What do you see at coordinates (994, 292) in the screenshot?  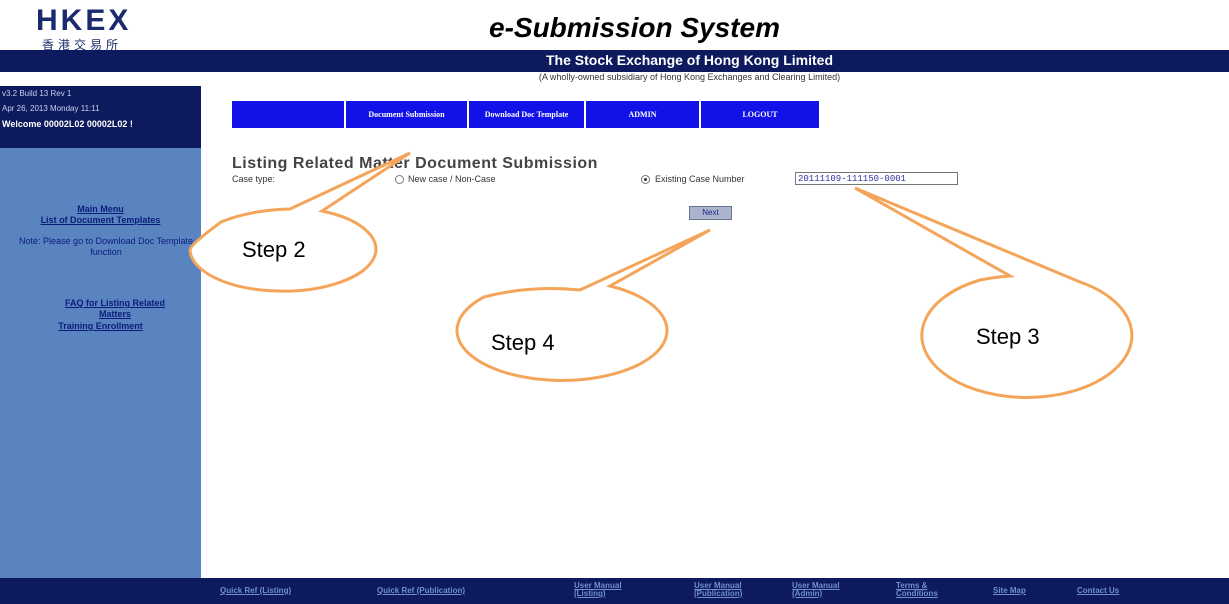 I see `step-3-callout-bubble` at bounding box center [994, 292].